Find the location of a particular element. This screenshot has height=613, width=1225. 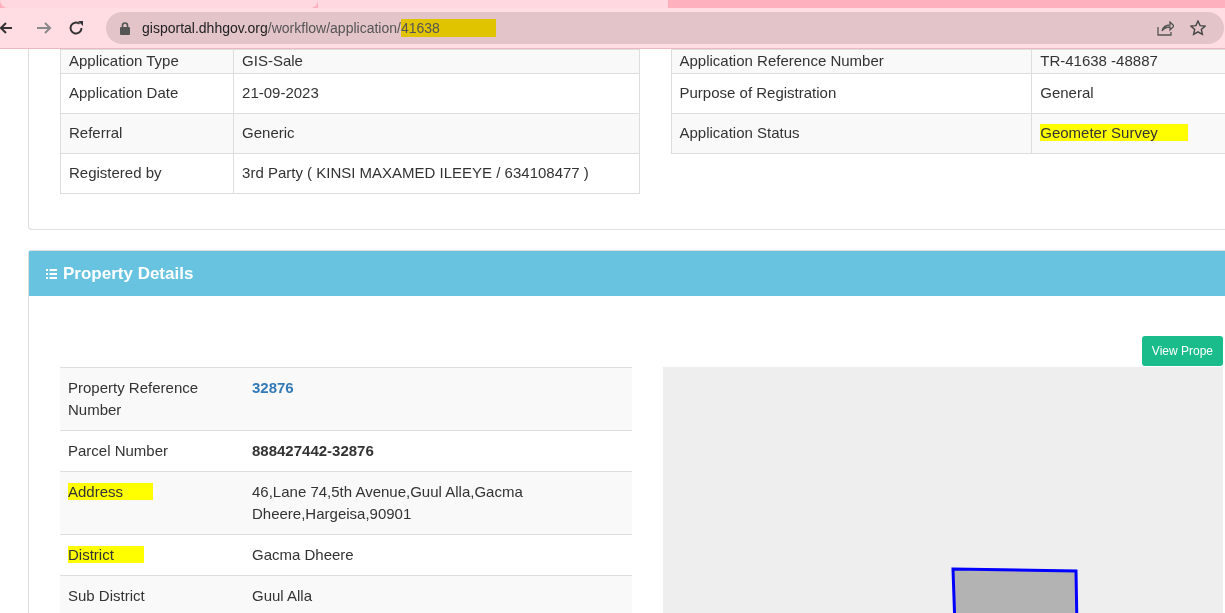

field-value: Geometer Survey is located at coordinates (1114, 132).